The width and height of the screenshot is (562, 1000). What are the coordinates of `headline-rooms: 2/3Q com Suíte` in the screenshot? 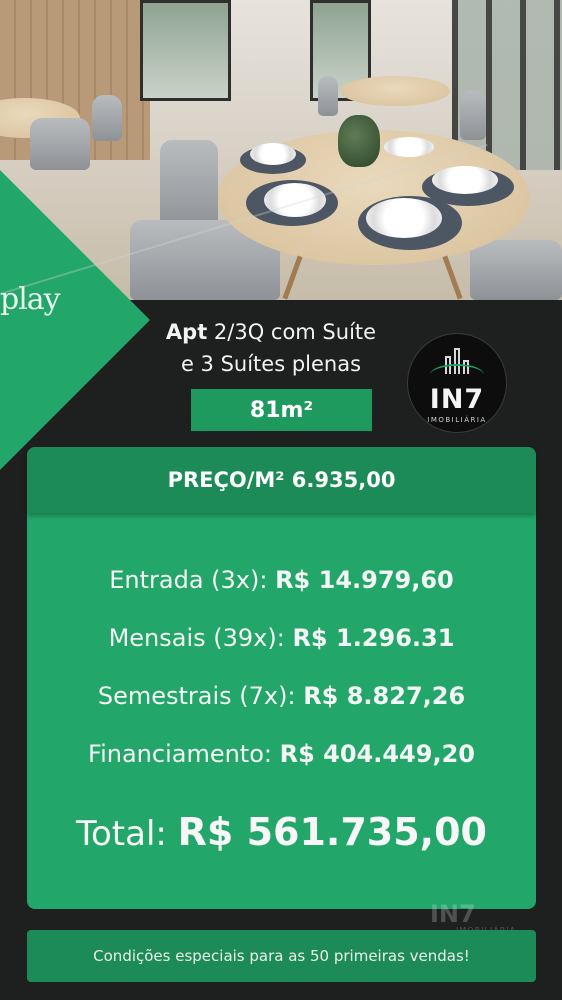 It's located at (292, 332).